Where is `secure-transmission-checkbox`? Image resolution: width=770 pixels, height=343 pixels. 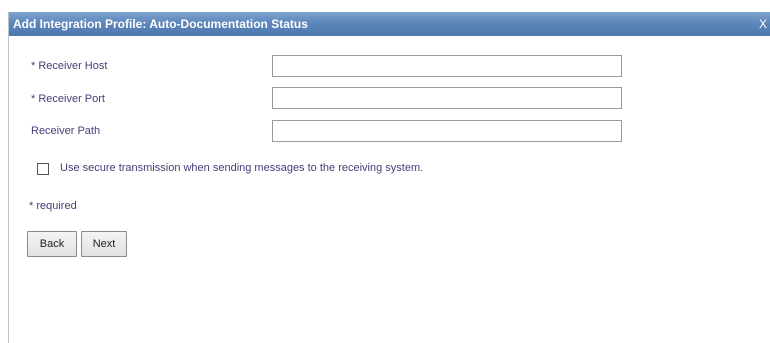 secure-transmission-checkbox is located at coordinates (43, 169).